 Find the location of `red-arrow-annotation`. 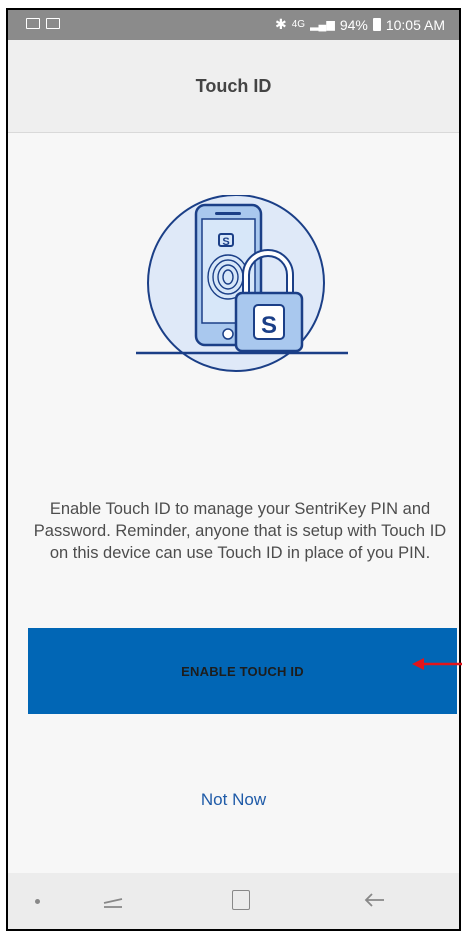

red-arrow-annotation is located at coordinates (437, 664).